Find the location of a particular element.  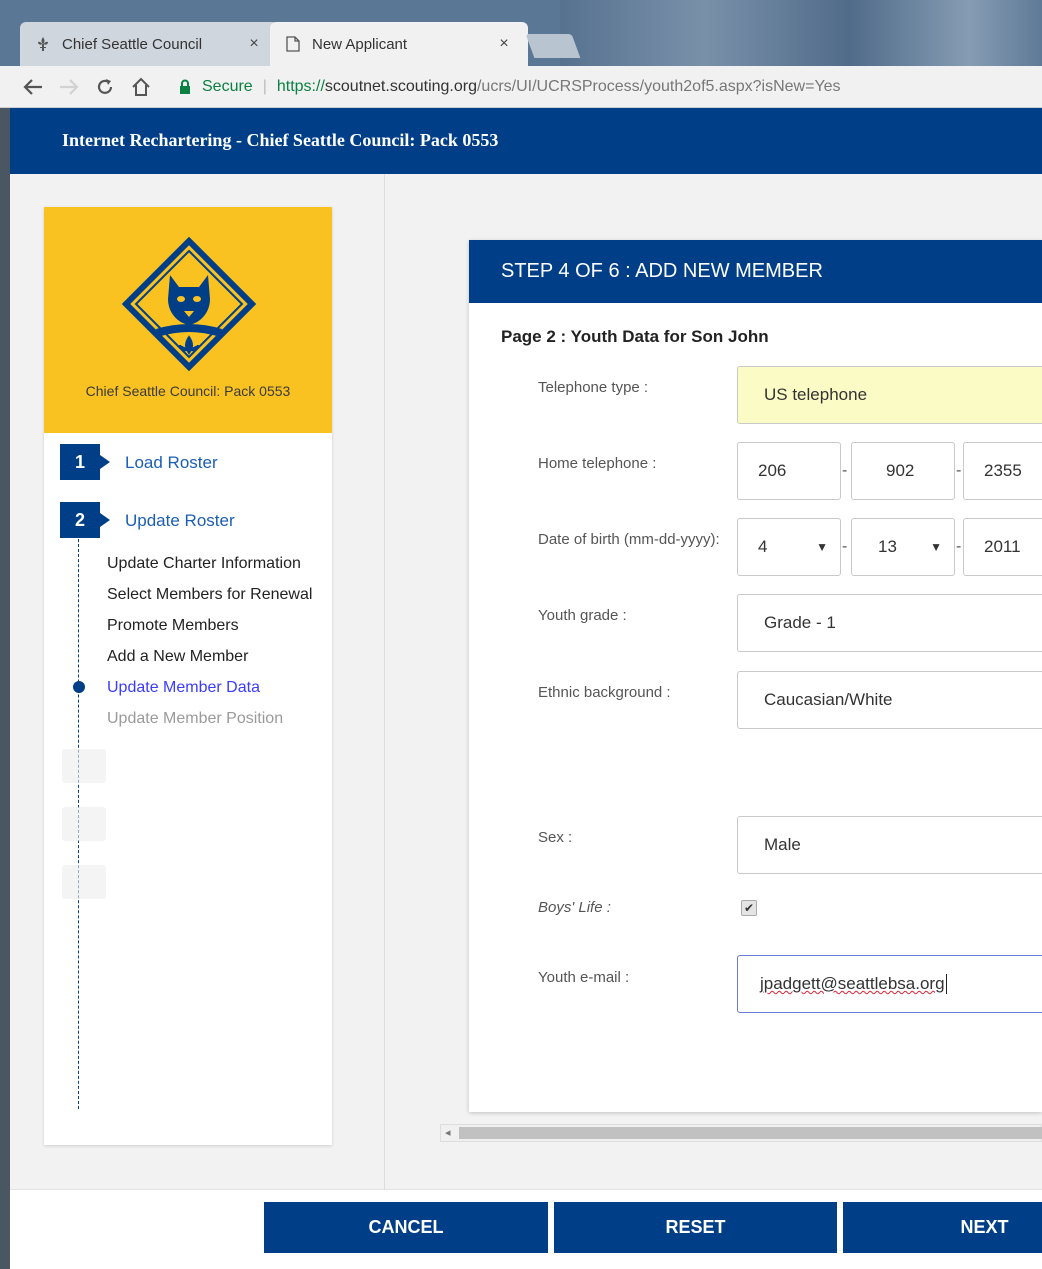

tab-chief-seattle-council: Chief Seattle Council × is located at coordinates (149, 44).